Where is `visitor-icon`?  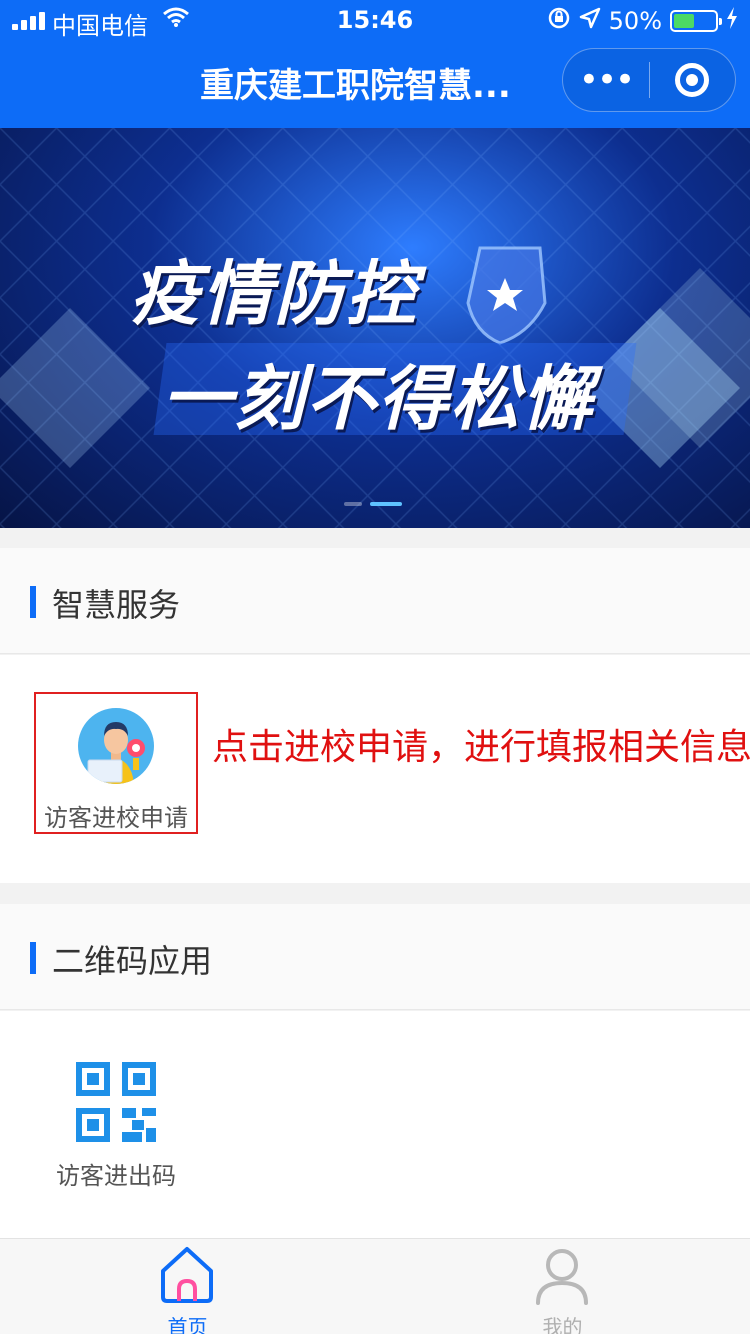
visitor-icon is located at coordinates (116, 746).